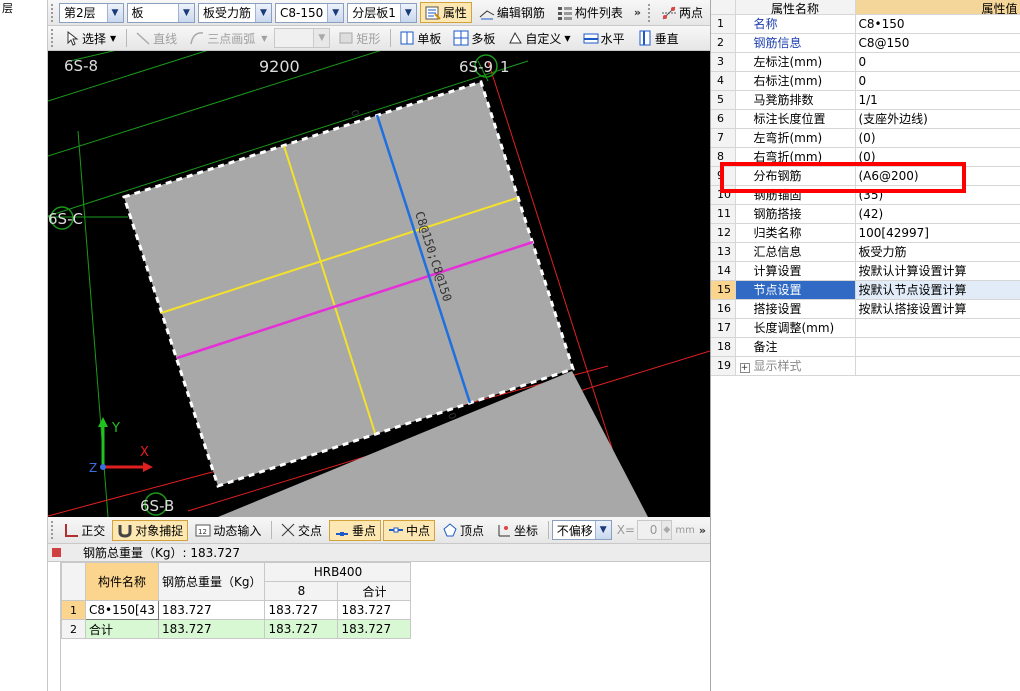 Image resolution: width=1020 pixels, height=691 pixels. Describe the element at coordinates (590, 12) in the screenshot. I see `component-list-button: 构件列表` at that location.